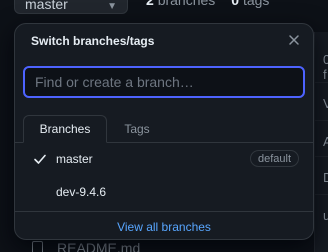 The image size is (328, 252). Describe the element at coordinates (112, 6) in the screenshot. I see `caret-down-icon: ▼` at that location.